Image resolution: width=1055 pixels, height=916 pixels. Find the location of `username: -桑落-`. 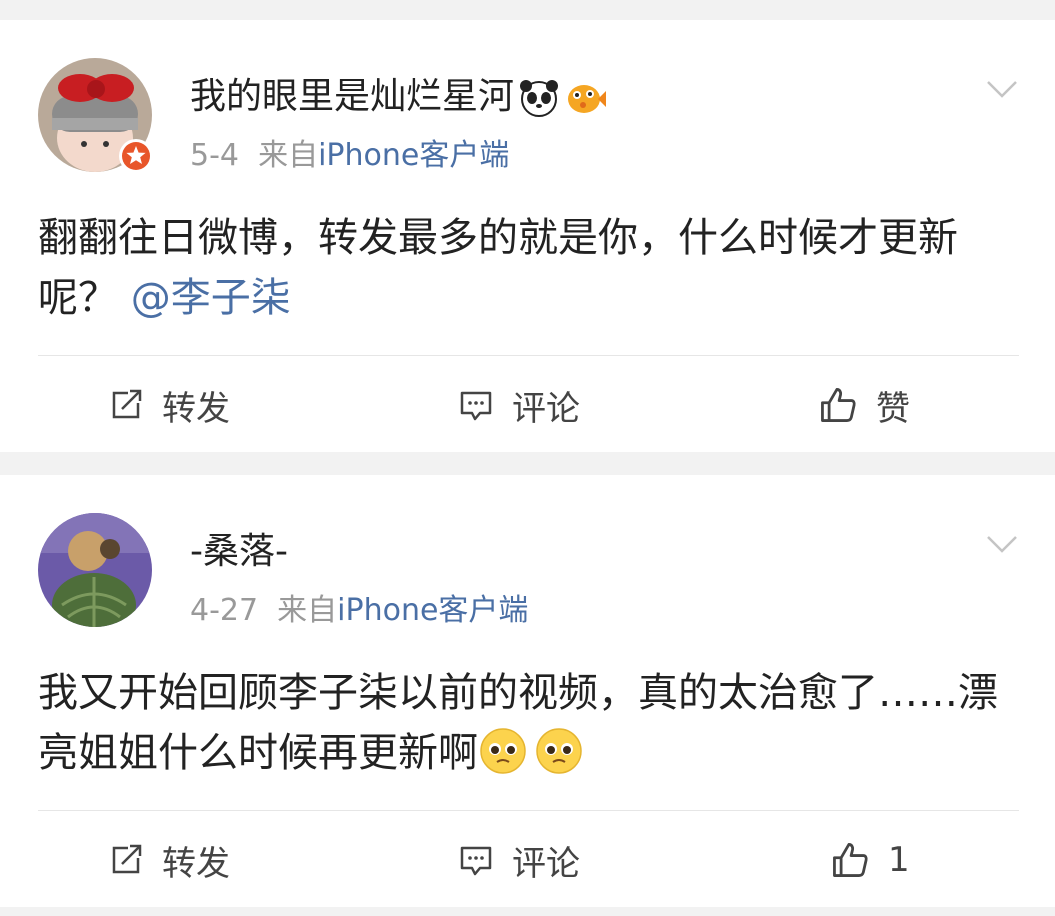

username: -桑落- is located at coordinates (239, 551).